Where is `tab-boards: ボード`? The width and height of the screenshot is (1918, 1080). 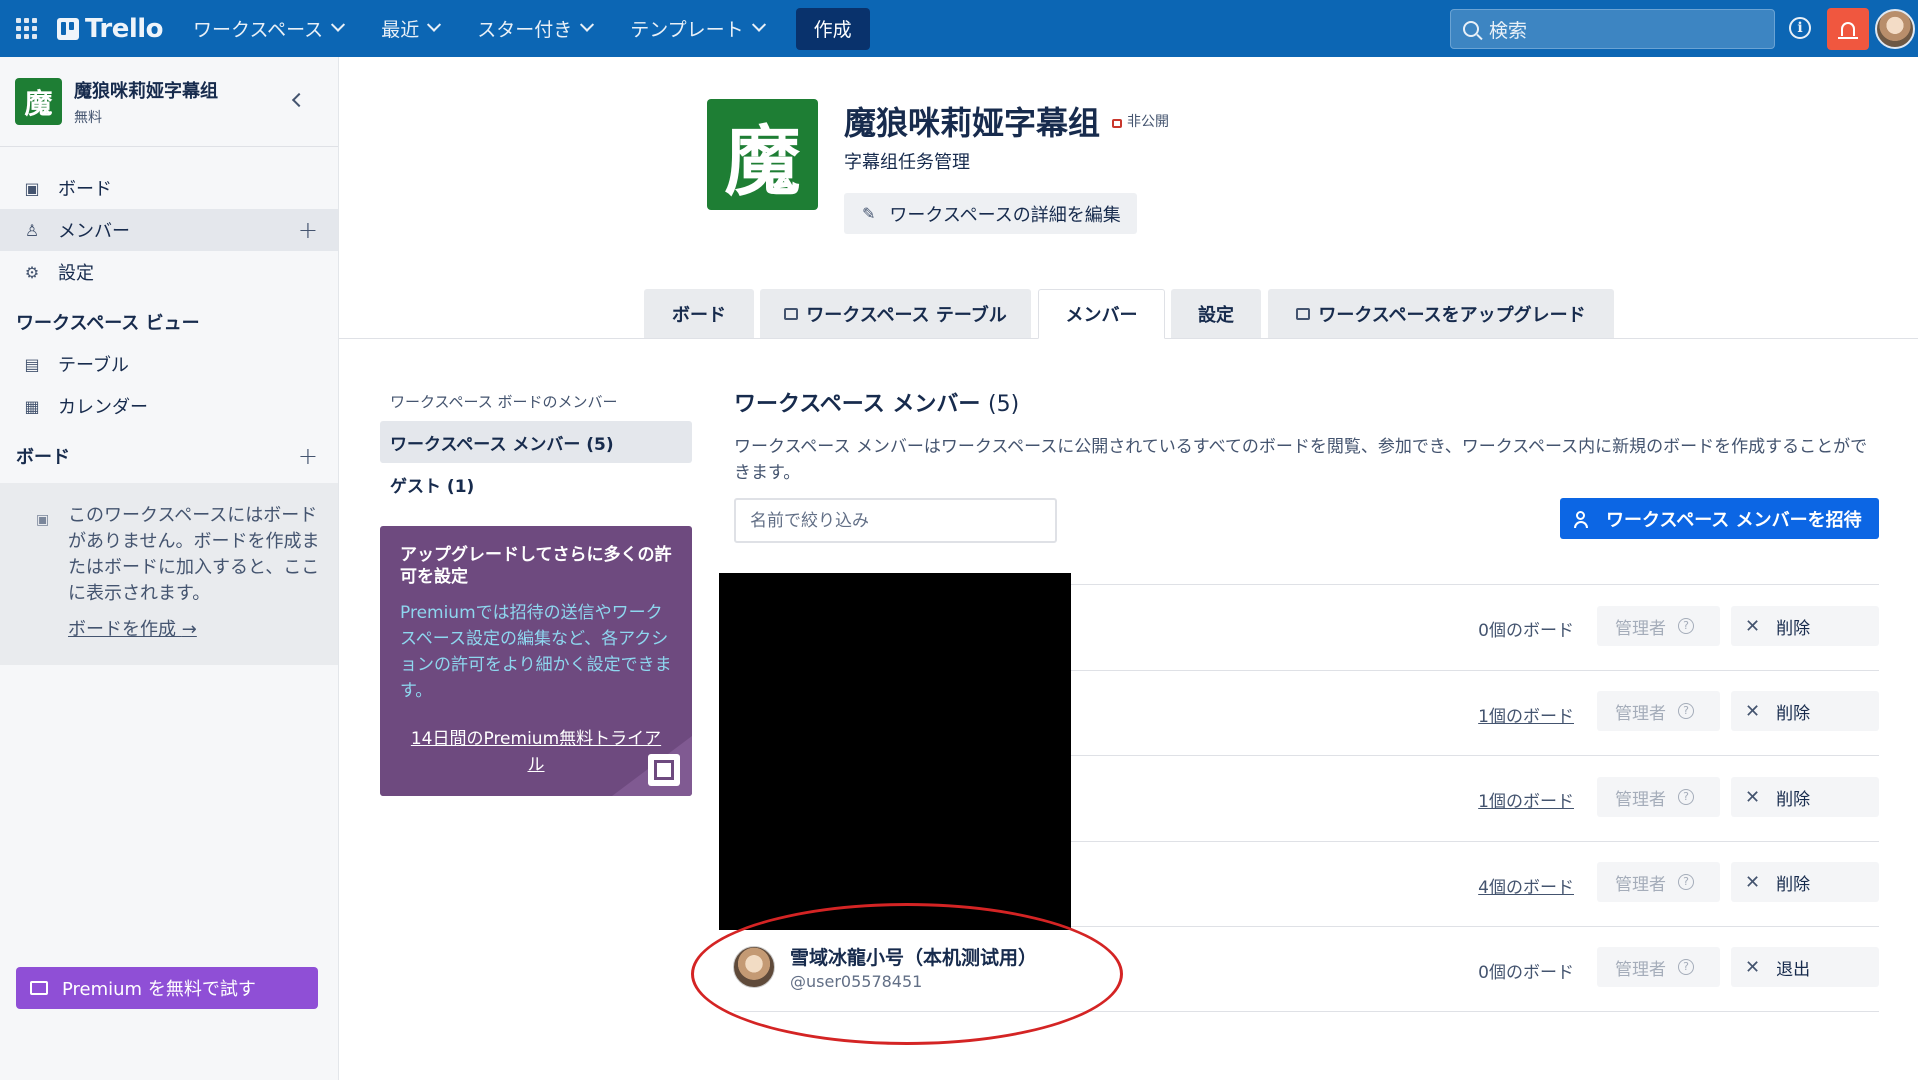
tab-boards: ボード is located at coordinates (699, 313).